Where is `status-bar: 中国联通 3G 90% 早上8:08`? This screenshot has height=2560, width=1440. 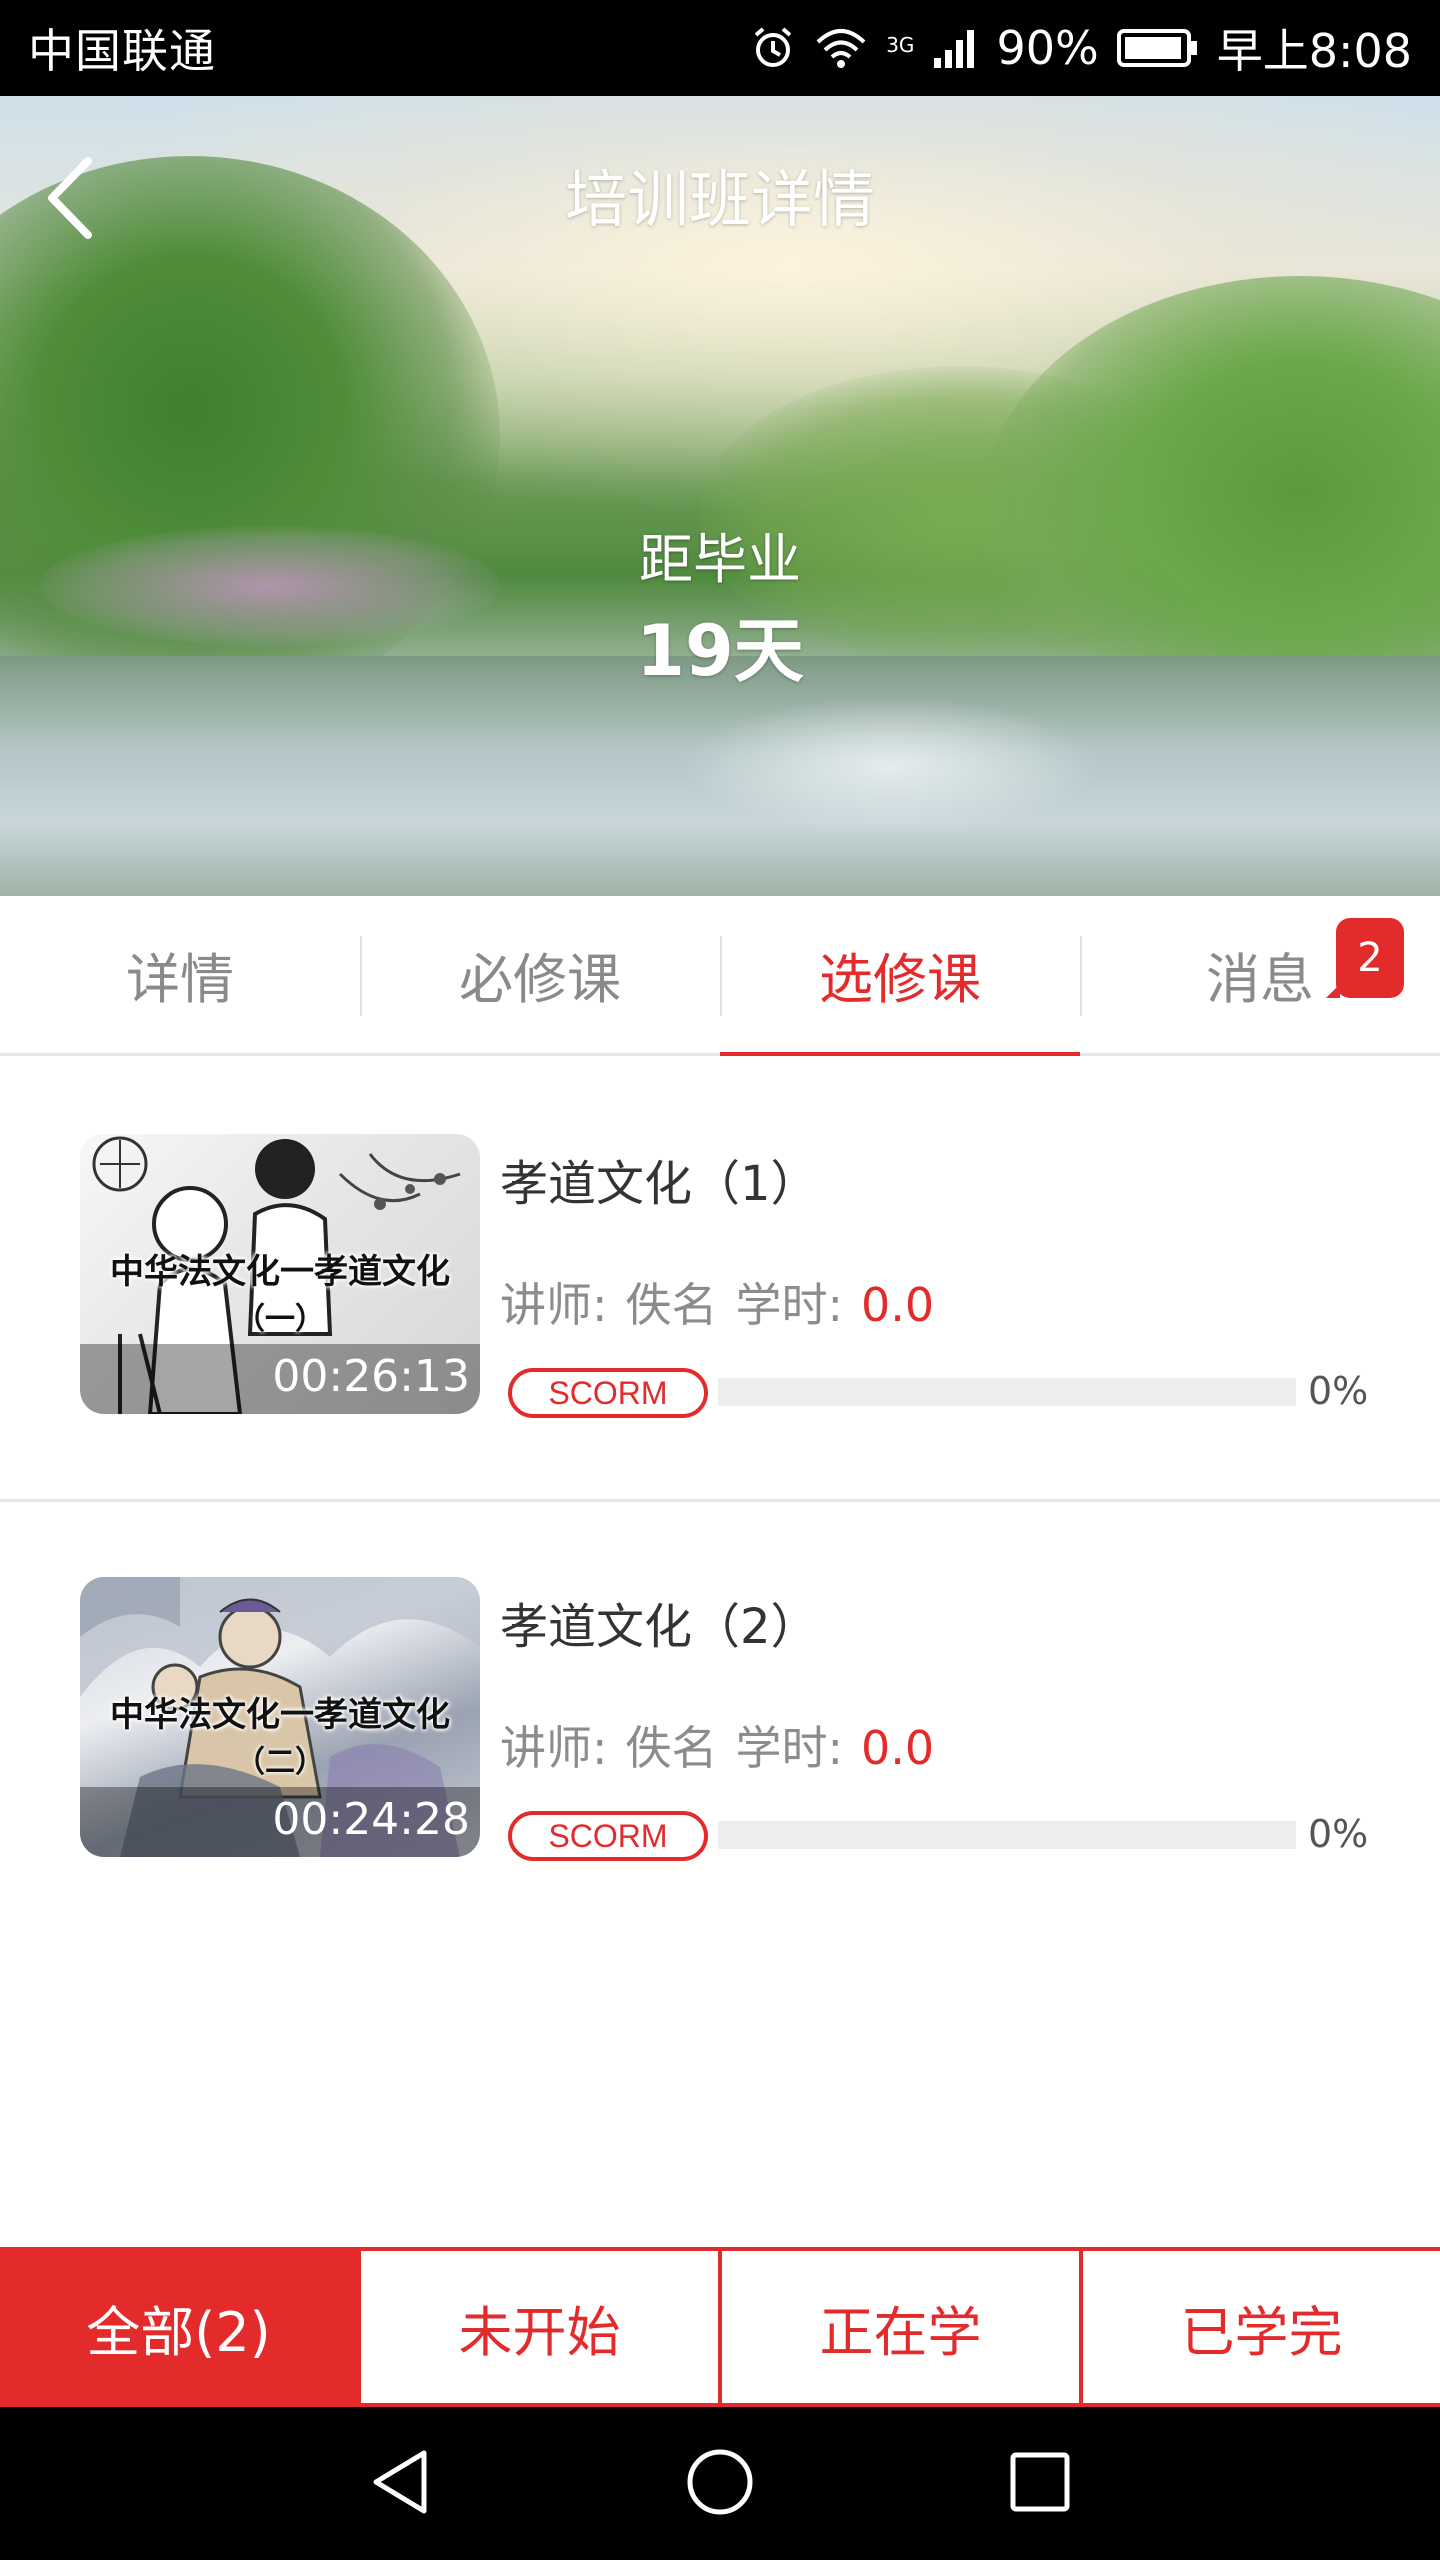
status-bar: 中国联通 3G 90% 早上8:08 is located at coordinates (720, 48).